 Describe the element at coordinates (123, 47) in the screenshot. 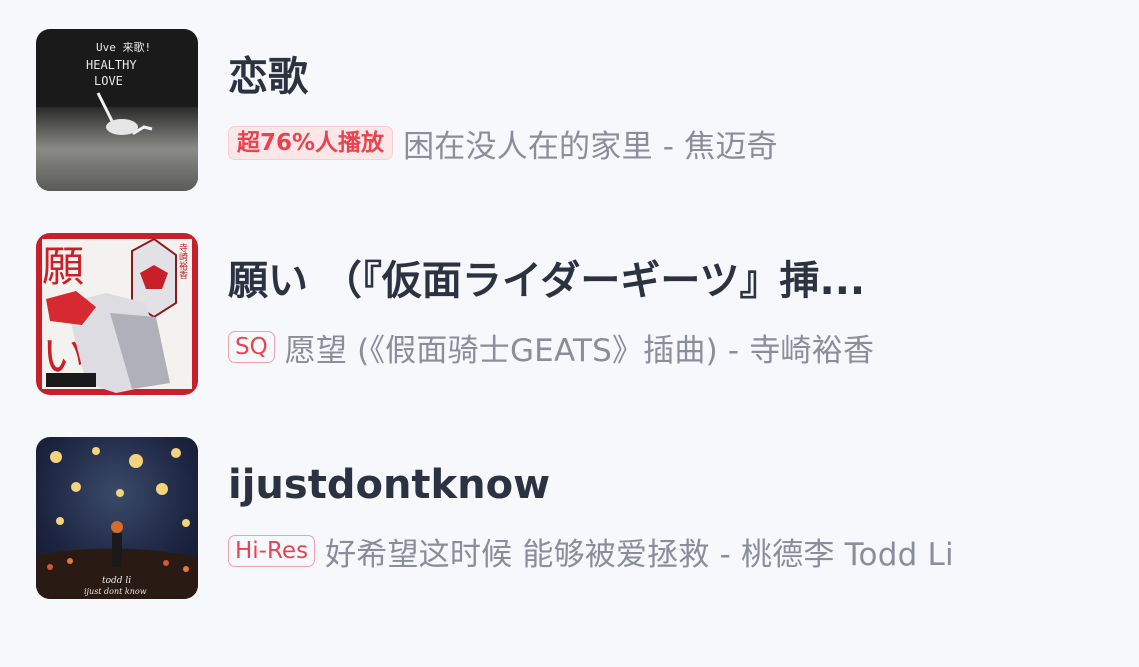

I see `cover-text: Uve 来歌!` at that location.